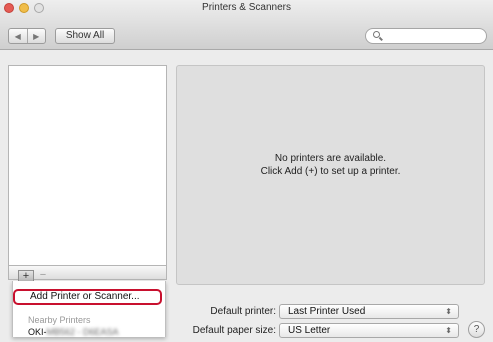 This screenshot has height=342, width=493. I want to click on help-button: ?, so click(476, 329).